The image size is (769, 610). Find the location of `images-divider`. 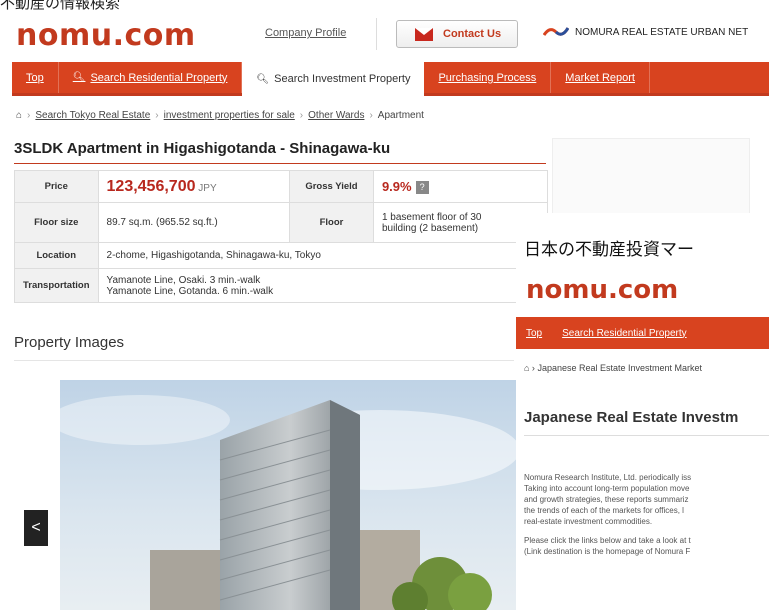

images-divider is located at coordinates (264, 360).